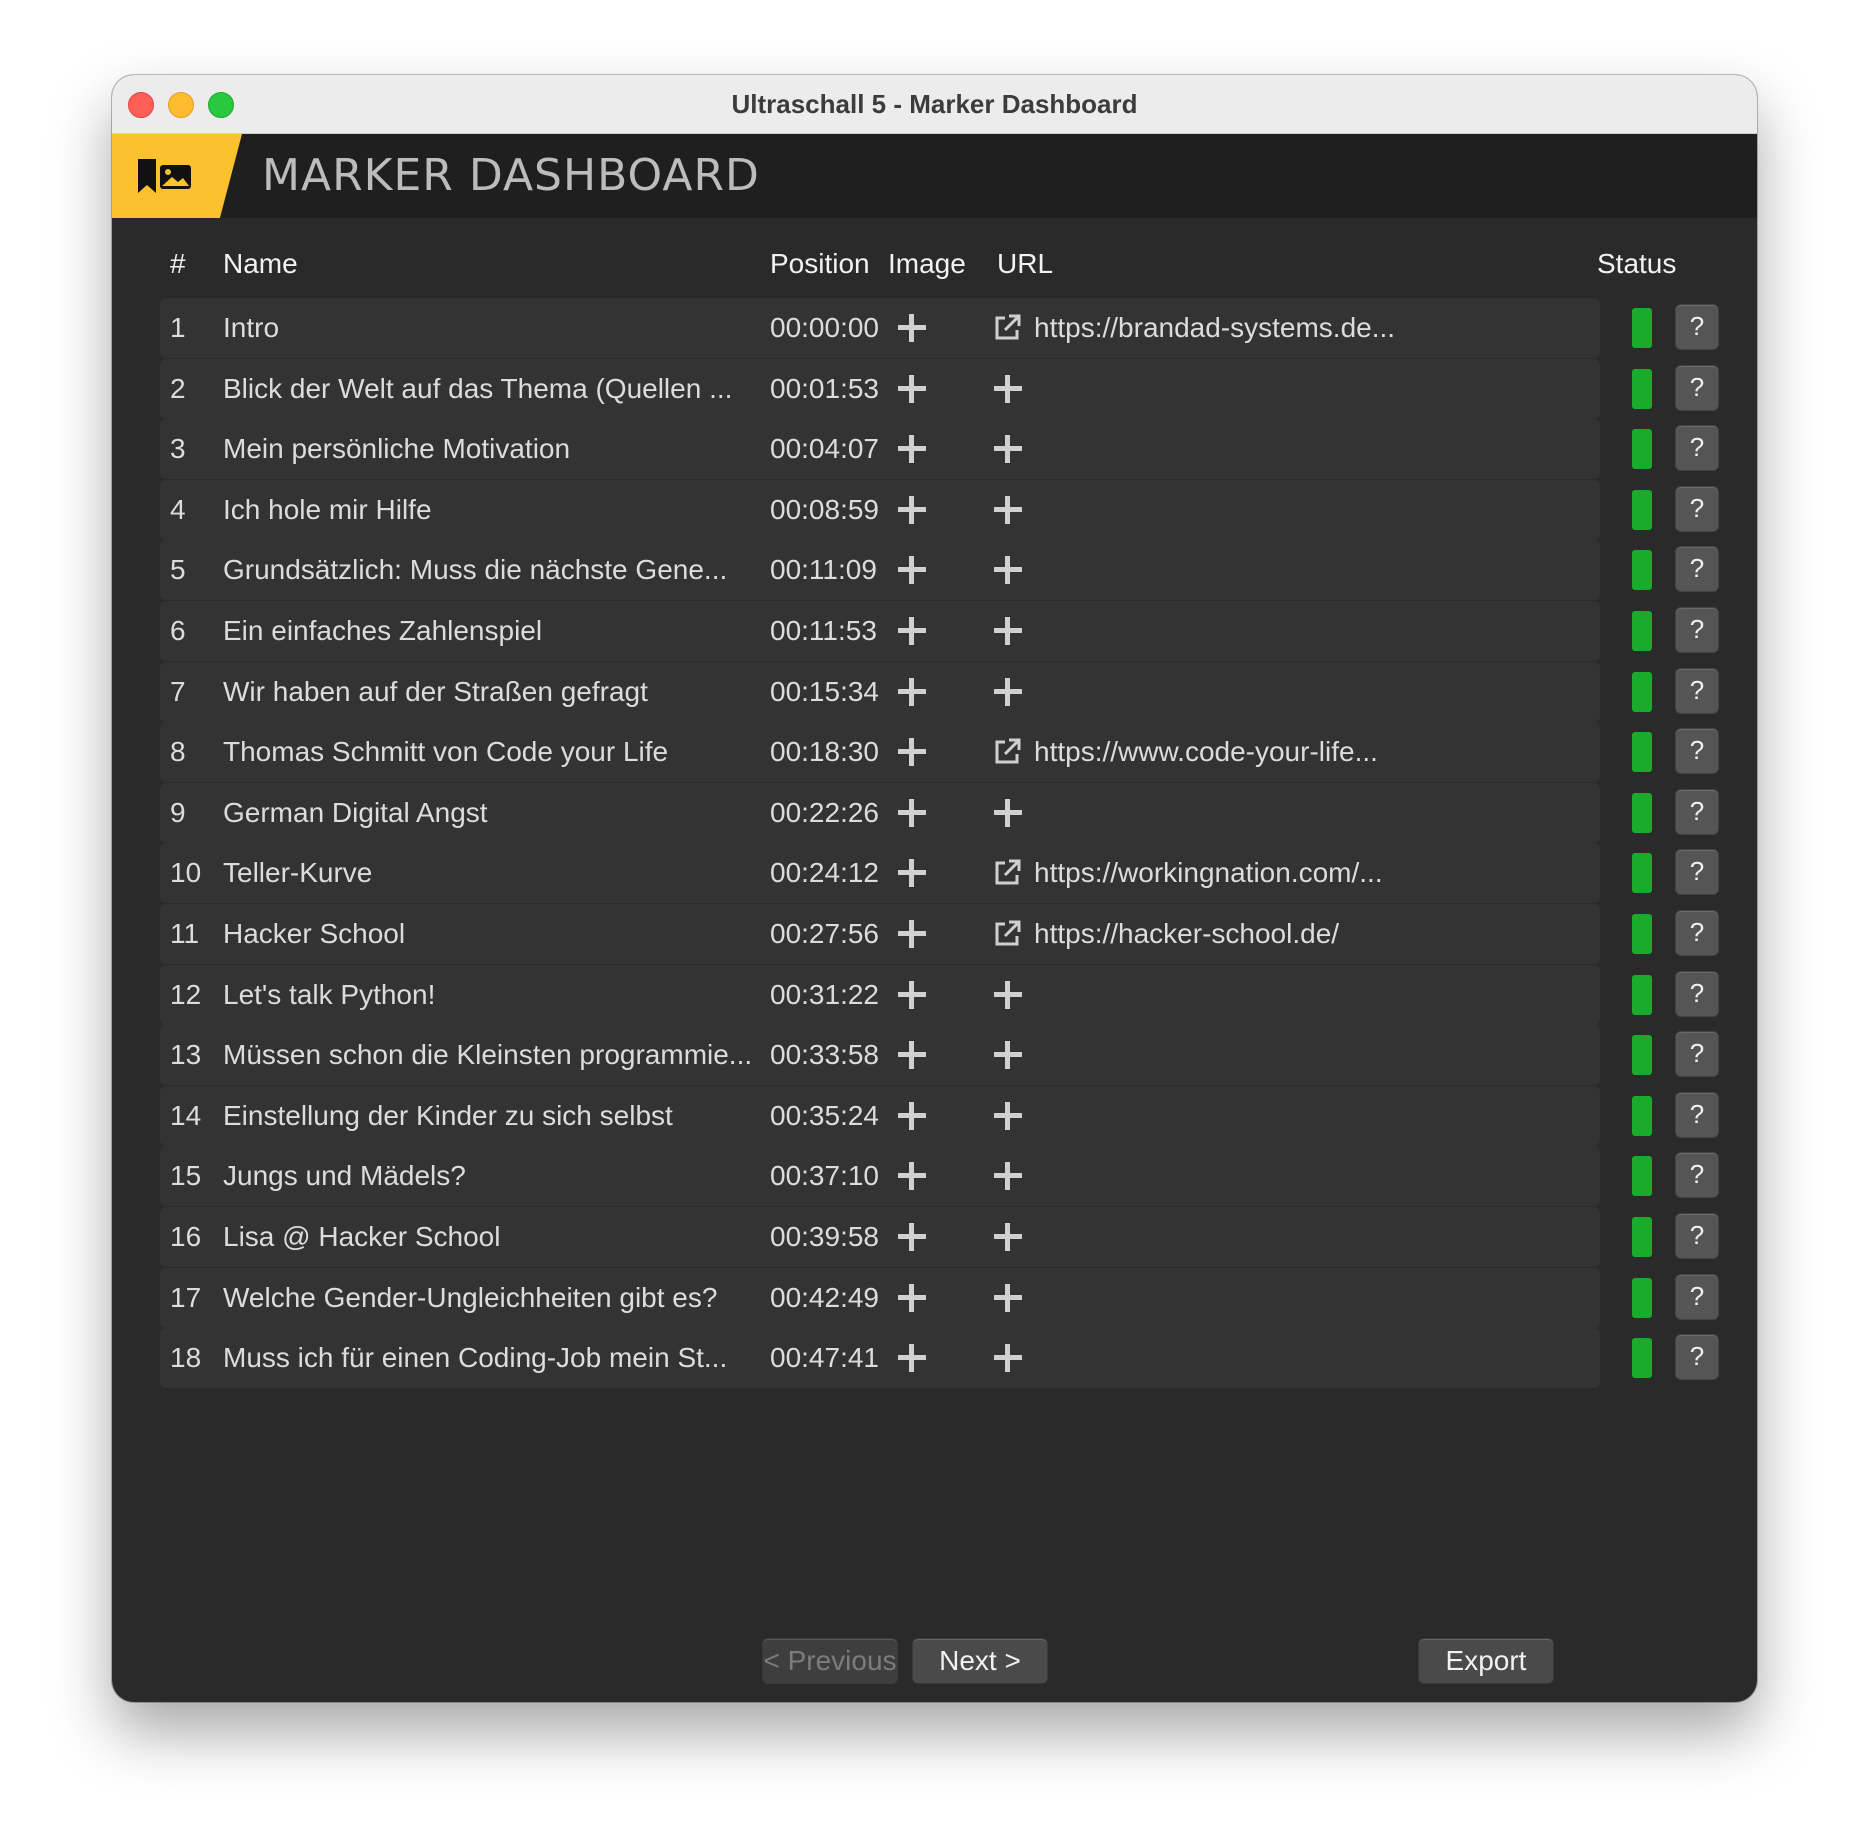  I want to click on table-row: 9 German Digital Angst 00:22:26?, so click(939, 812).